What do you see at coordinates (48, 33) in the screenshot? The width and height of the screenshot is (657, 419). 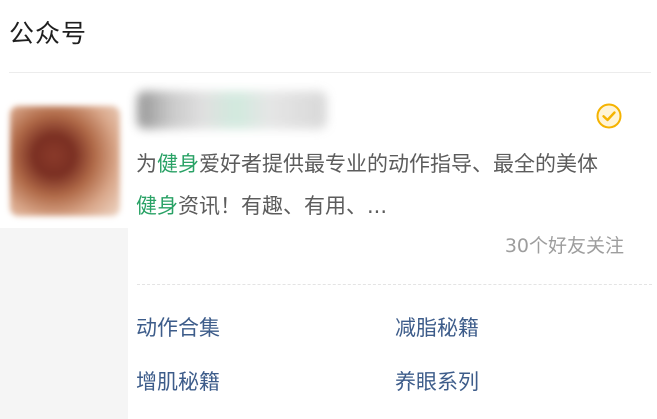 I see `section-header: 公众号` at bounding box center [48, 33].